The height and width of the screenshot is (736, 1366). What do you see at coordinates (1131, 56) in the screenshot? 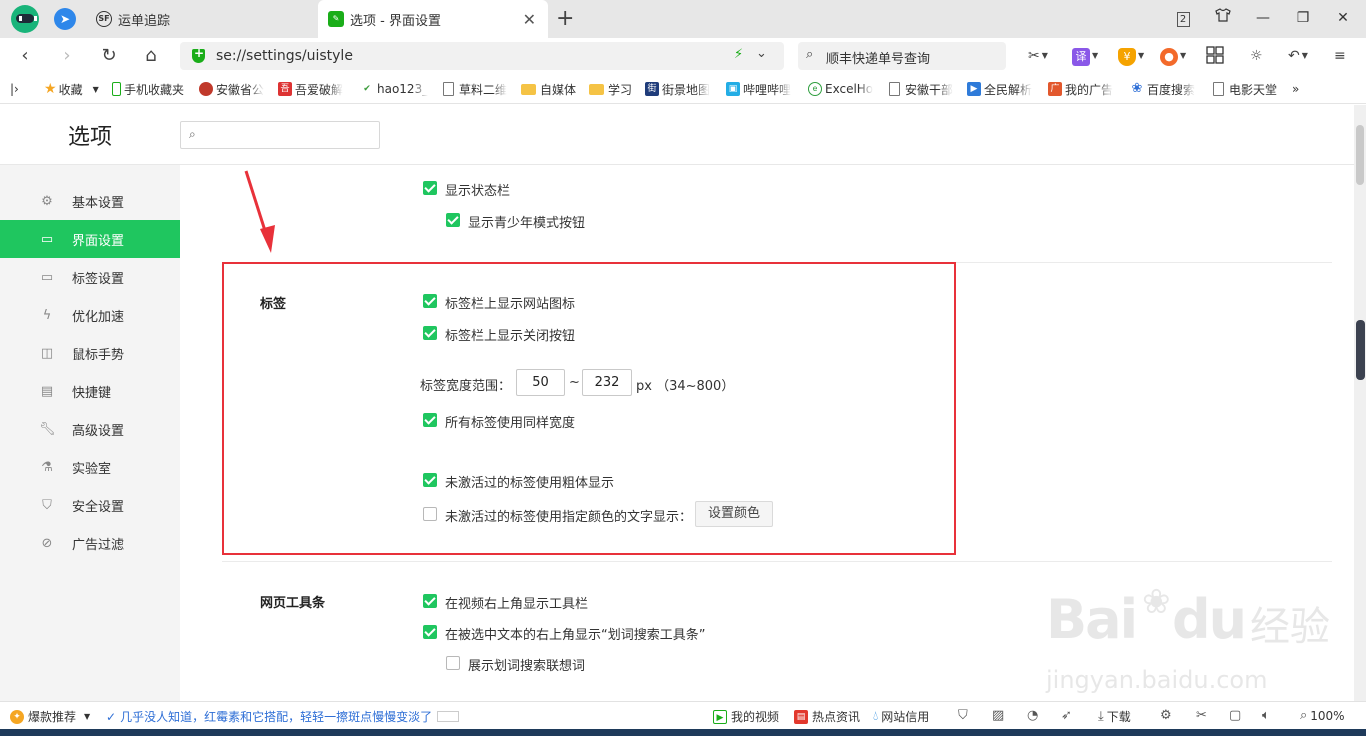
I see `wallet-icon: ¥ ▼` at bounding box center [1131, 56].